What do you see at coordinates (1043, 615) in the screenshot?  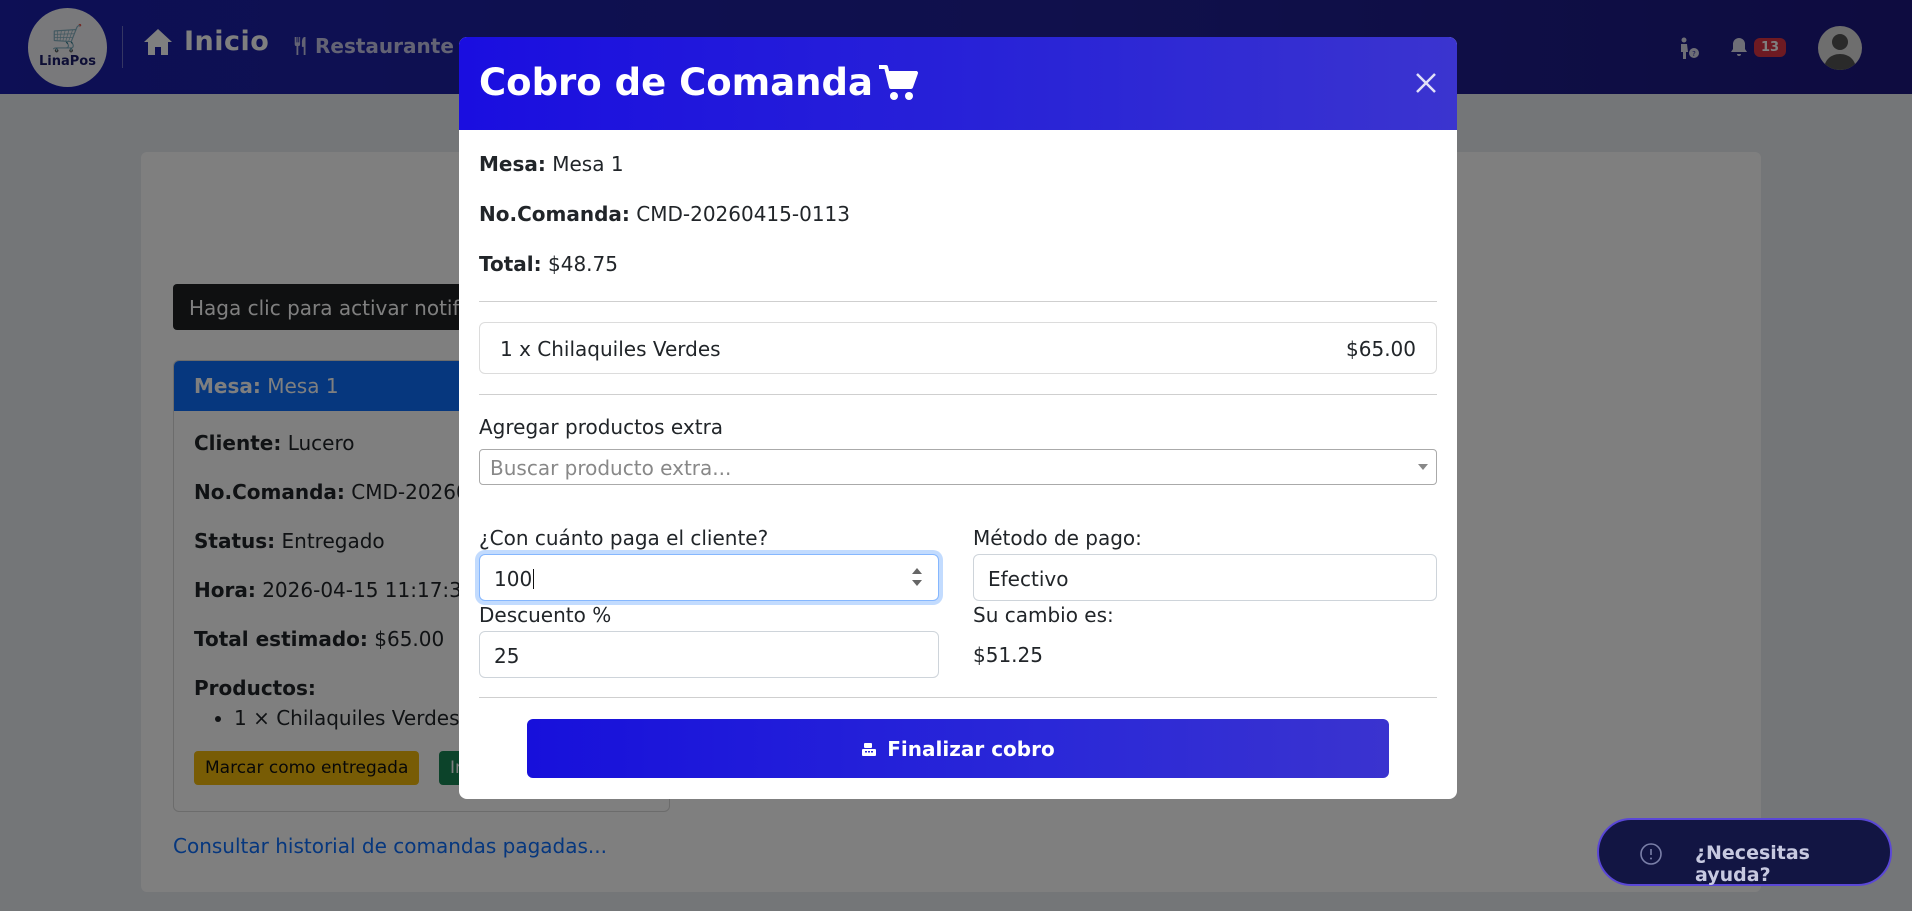 I see `change-label: Su cambio es:` at bounding box center [1043, 615].